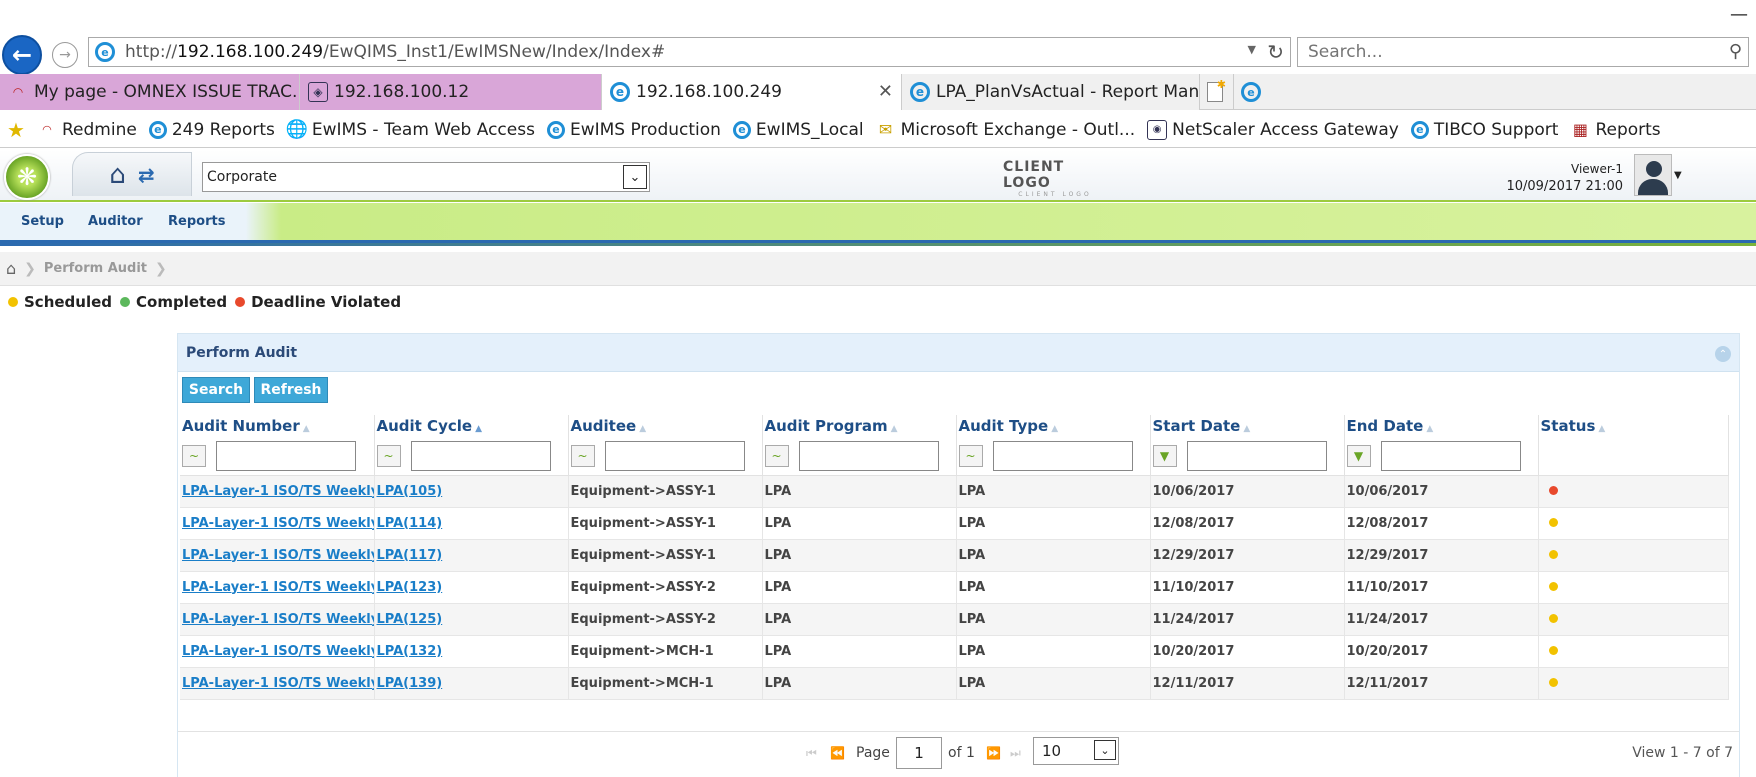 This screenshot has height=777, width=1756. Describe the element at coordinates (1441, 426) in the screenshot. I see `column-end-date: End Date ▲` at that location.